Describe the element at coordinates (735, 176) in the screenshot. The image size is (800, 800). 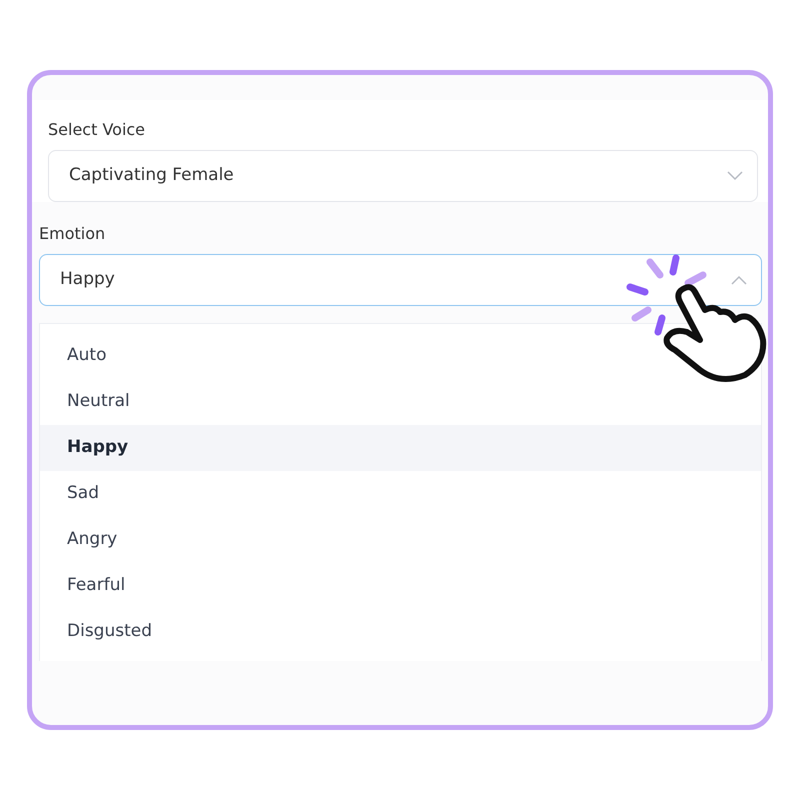
I see `chevron-down-icon` at that location.